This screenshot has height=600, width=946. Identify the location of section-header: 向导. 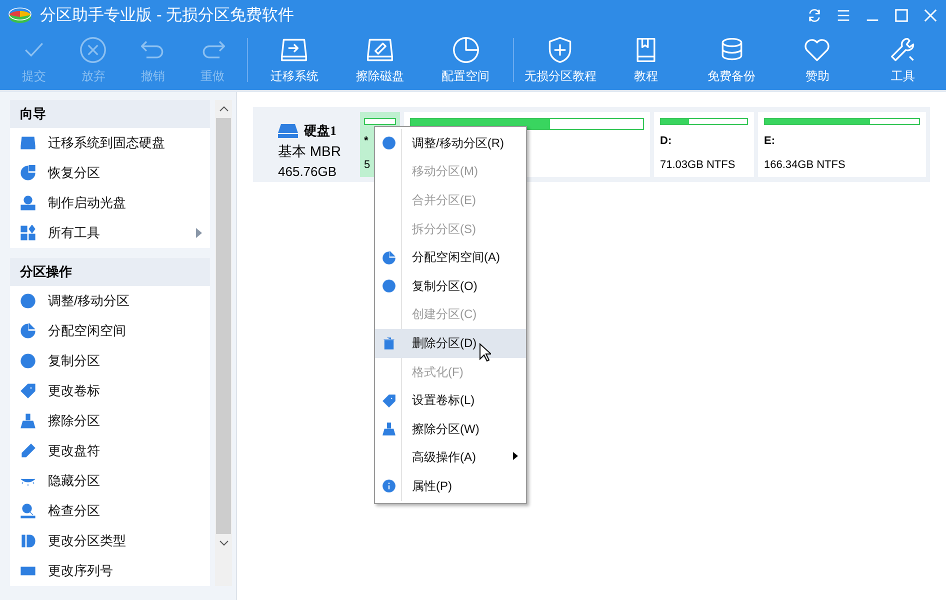
(110, 114).